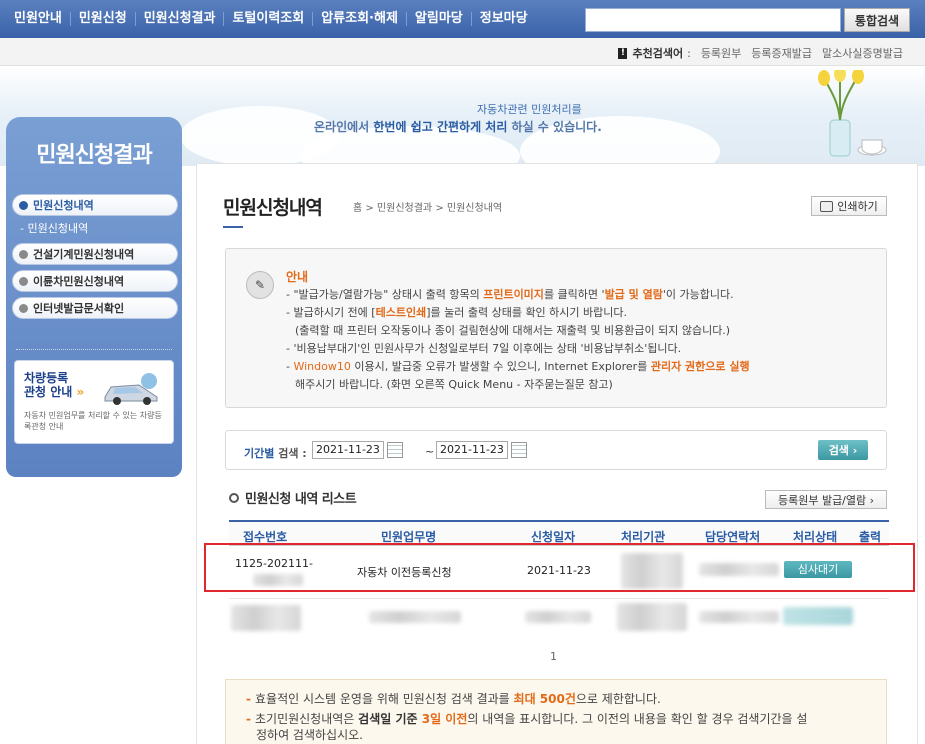 This screenshot has height=744, width=925. What do you see at coordinates (439, 19) in the screenshot?
I see `nav-item-notice: 알림마당` at bounding box center [439, 19].